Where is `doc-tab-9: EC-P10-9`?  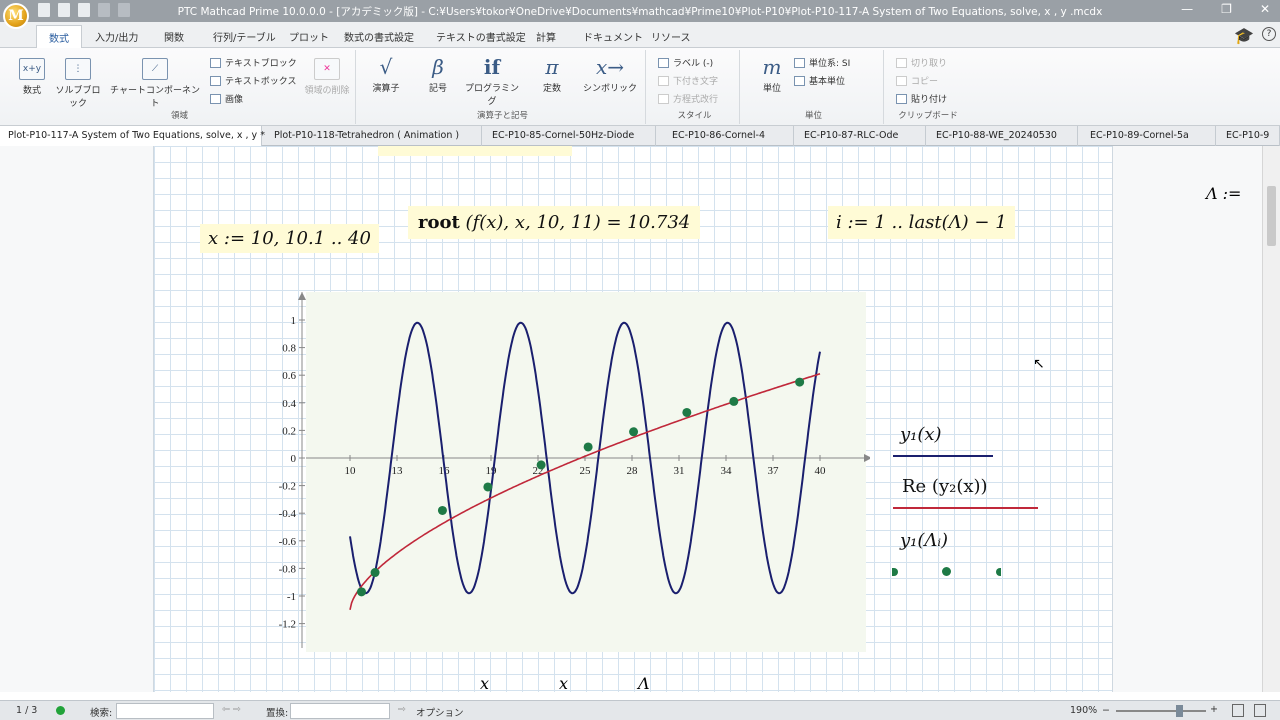
doc-tab-9: EC-P10-9 is located at coordinates (1249, 136).